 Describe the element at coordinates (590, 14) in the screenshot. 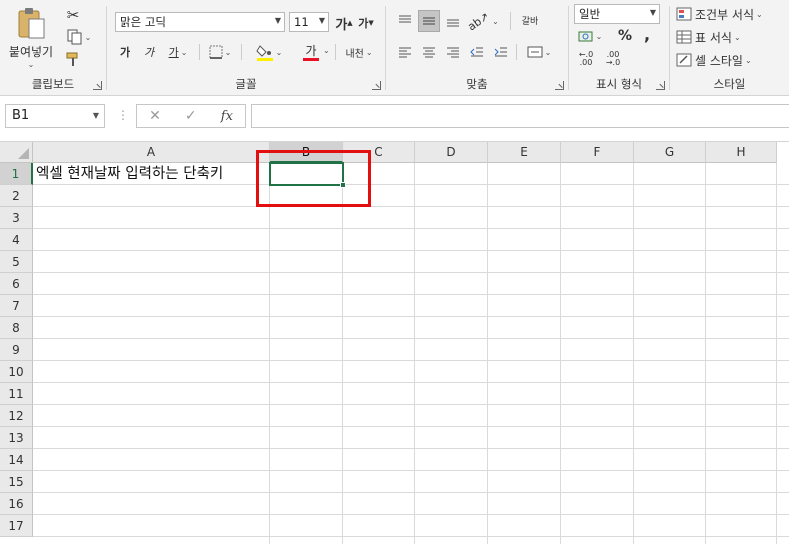

I see `number-format-value: 일반` at that location.